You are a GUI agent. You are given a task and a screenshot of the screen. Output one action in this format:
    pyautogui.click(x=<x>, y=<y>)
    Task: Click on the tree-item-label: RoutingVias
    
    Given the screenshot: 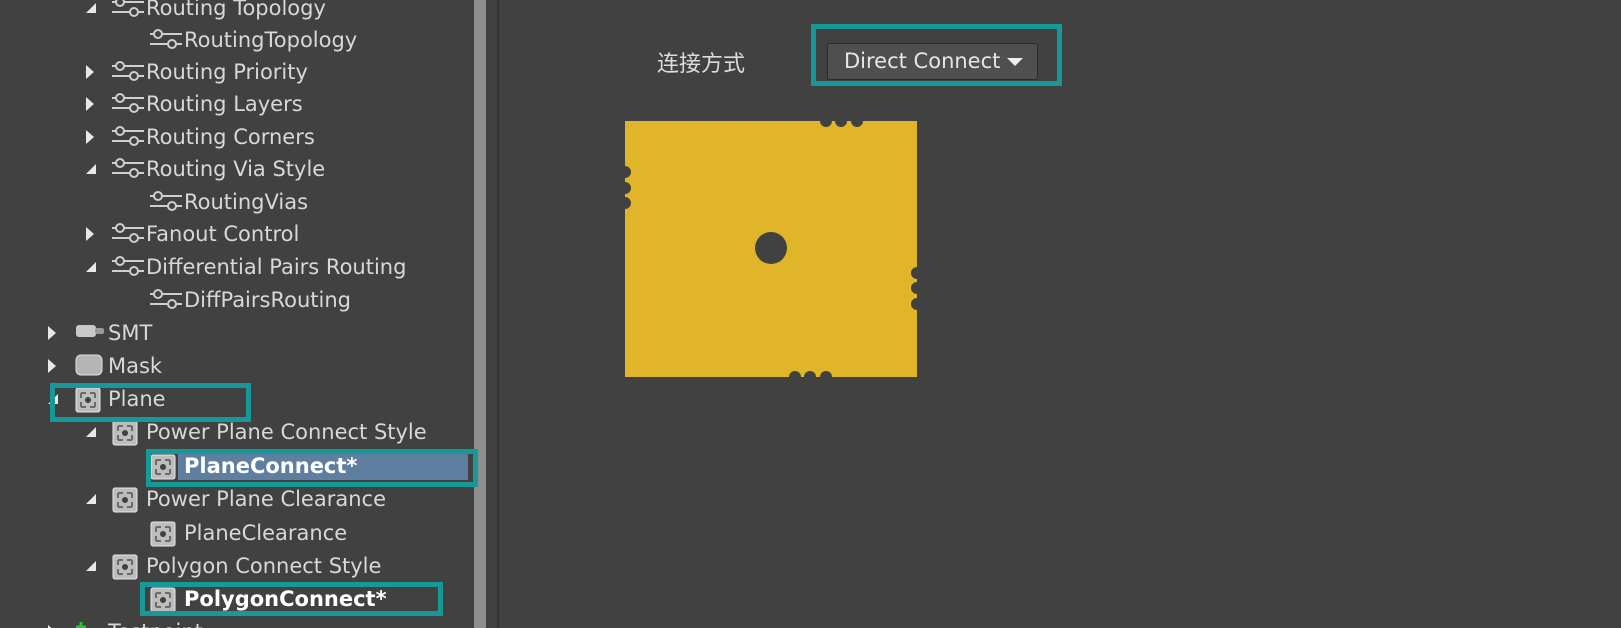 What is the action you would take?
    pyautogui.click(x=246, y=202)
    